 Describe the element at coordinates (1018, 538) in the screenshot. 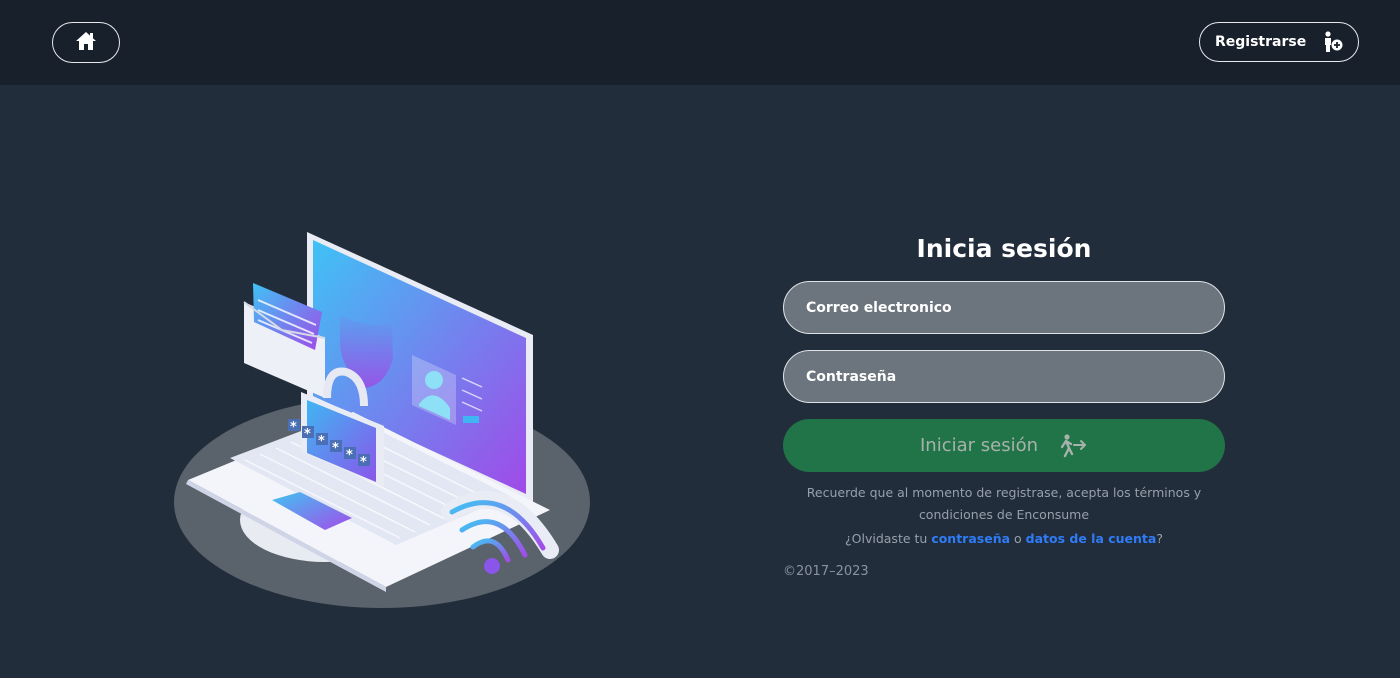

I see `forgot-middle: o` at that location.